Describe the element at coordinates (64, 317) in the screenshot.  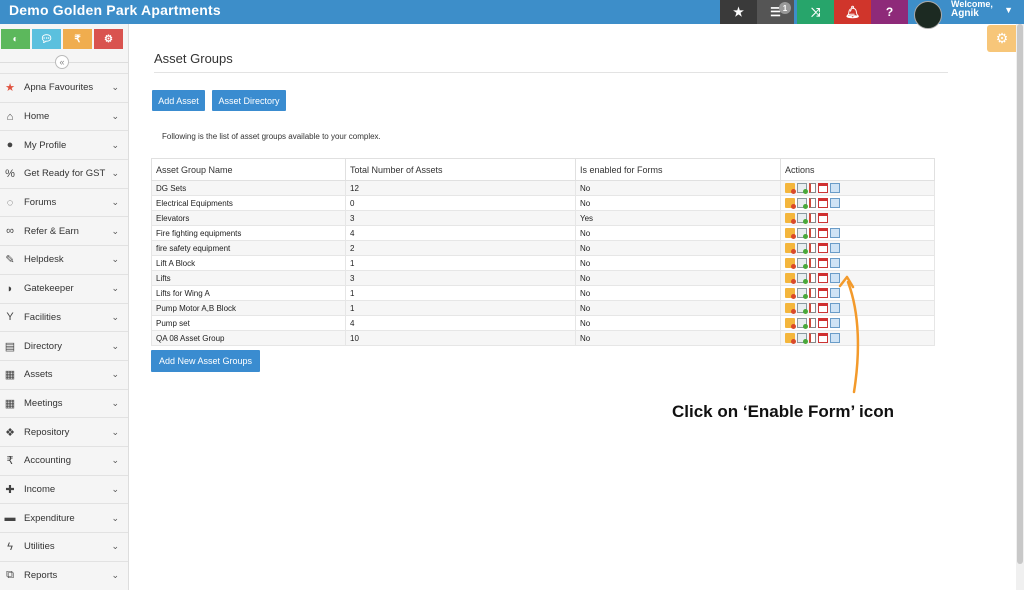
I see `sidebar-item-facilities: Y Facilities ⌄` at that location.